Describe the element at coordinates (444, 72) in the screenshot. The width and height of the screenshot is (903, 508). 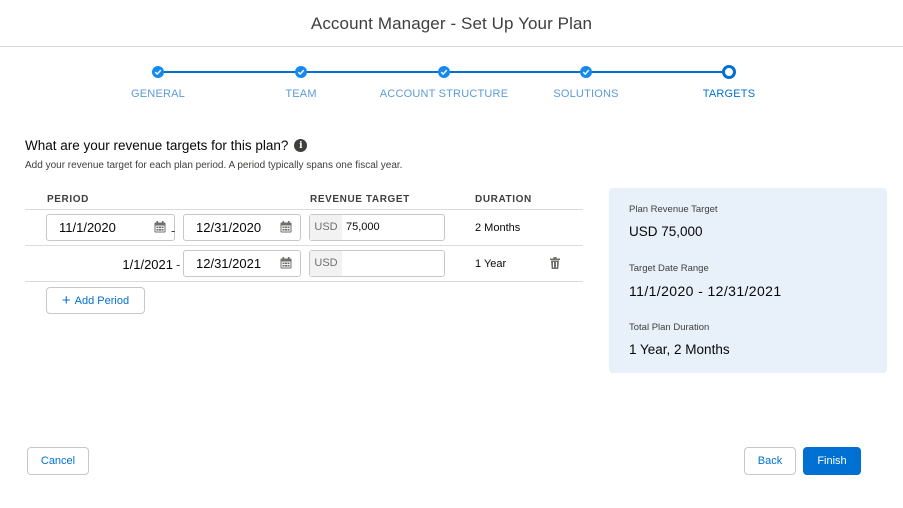
I see `step-account-structure-check-icon` at that location.